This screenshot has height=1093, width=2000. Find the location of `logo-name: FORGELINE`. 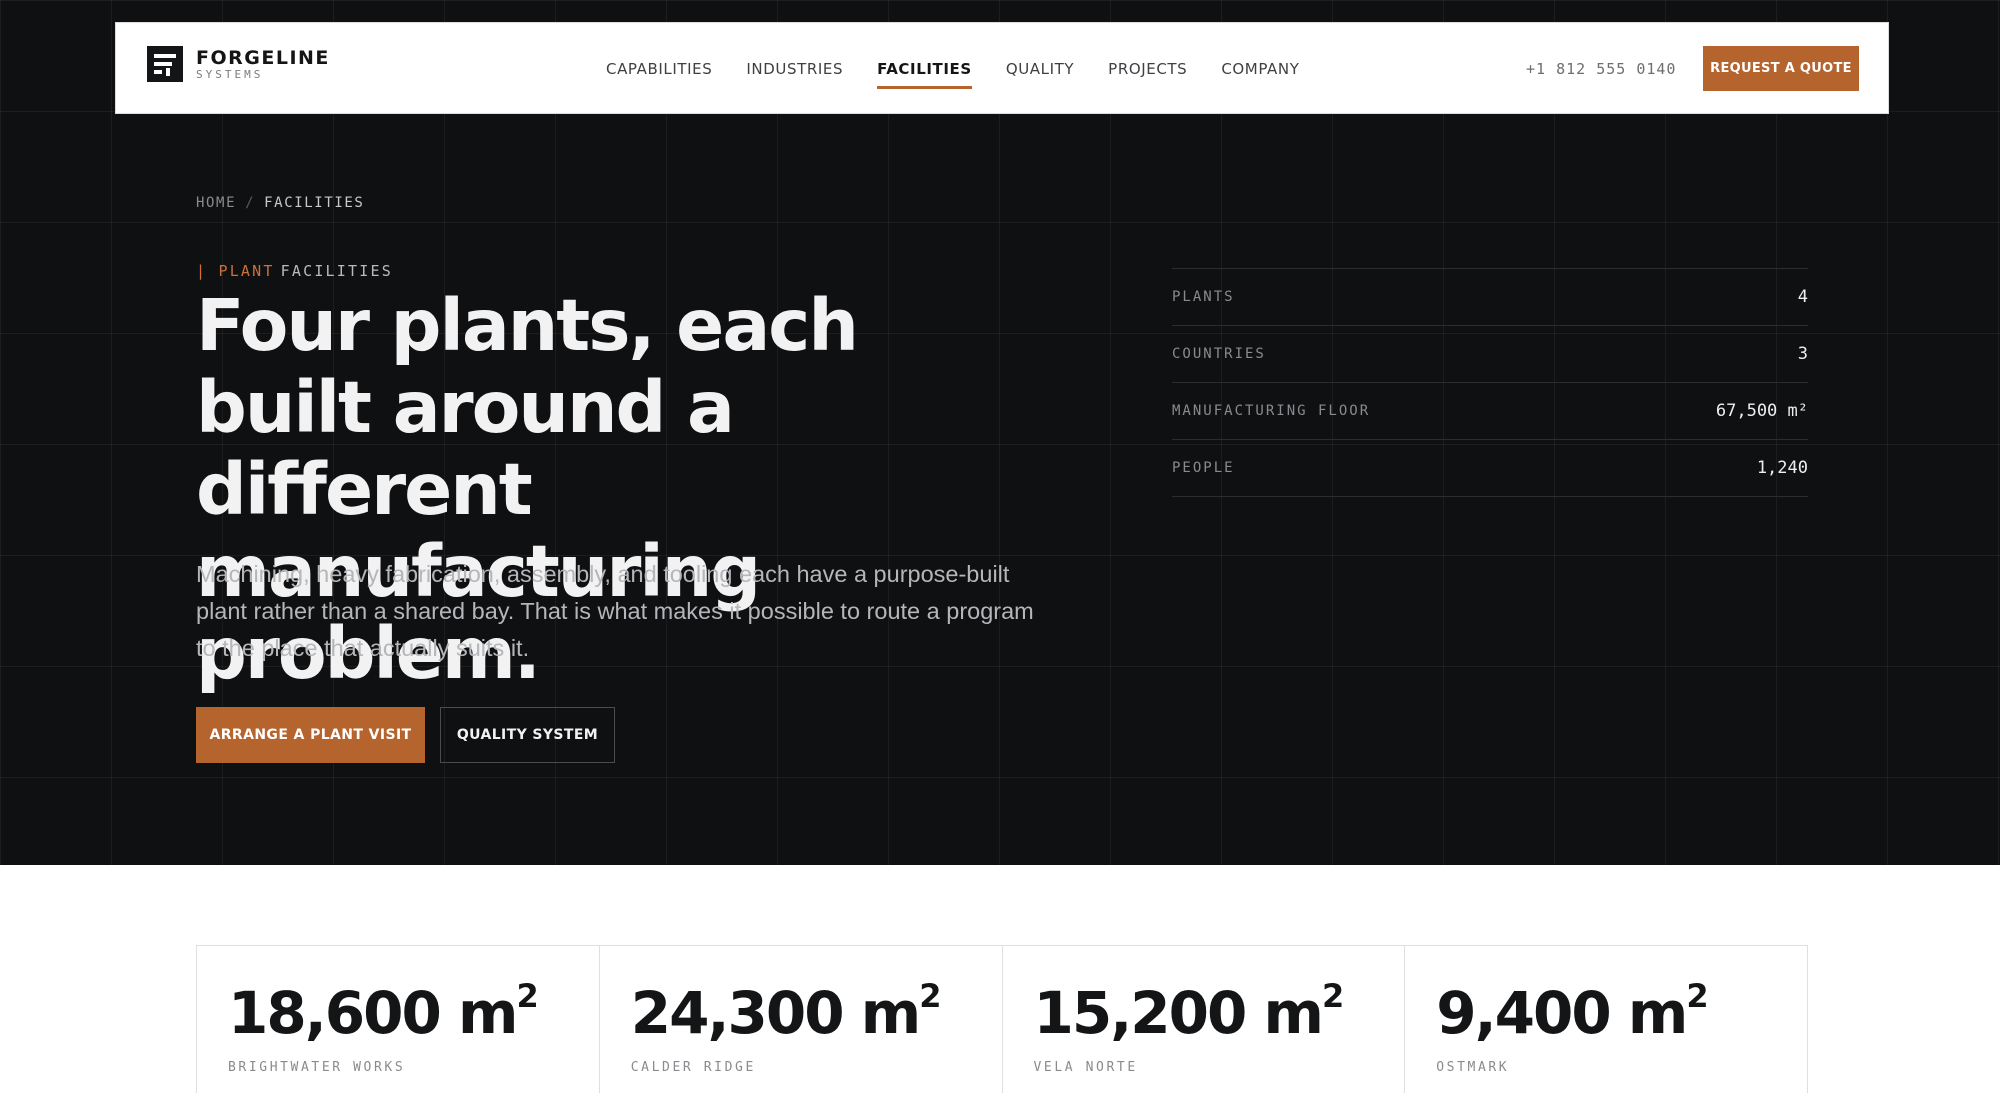

logo-name: FORGELINE is located at coordinates (263, 58).